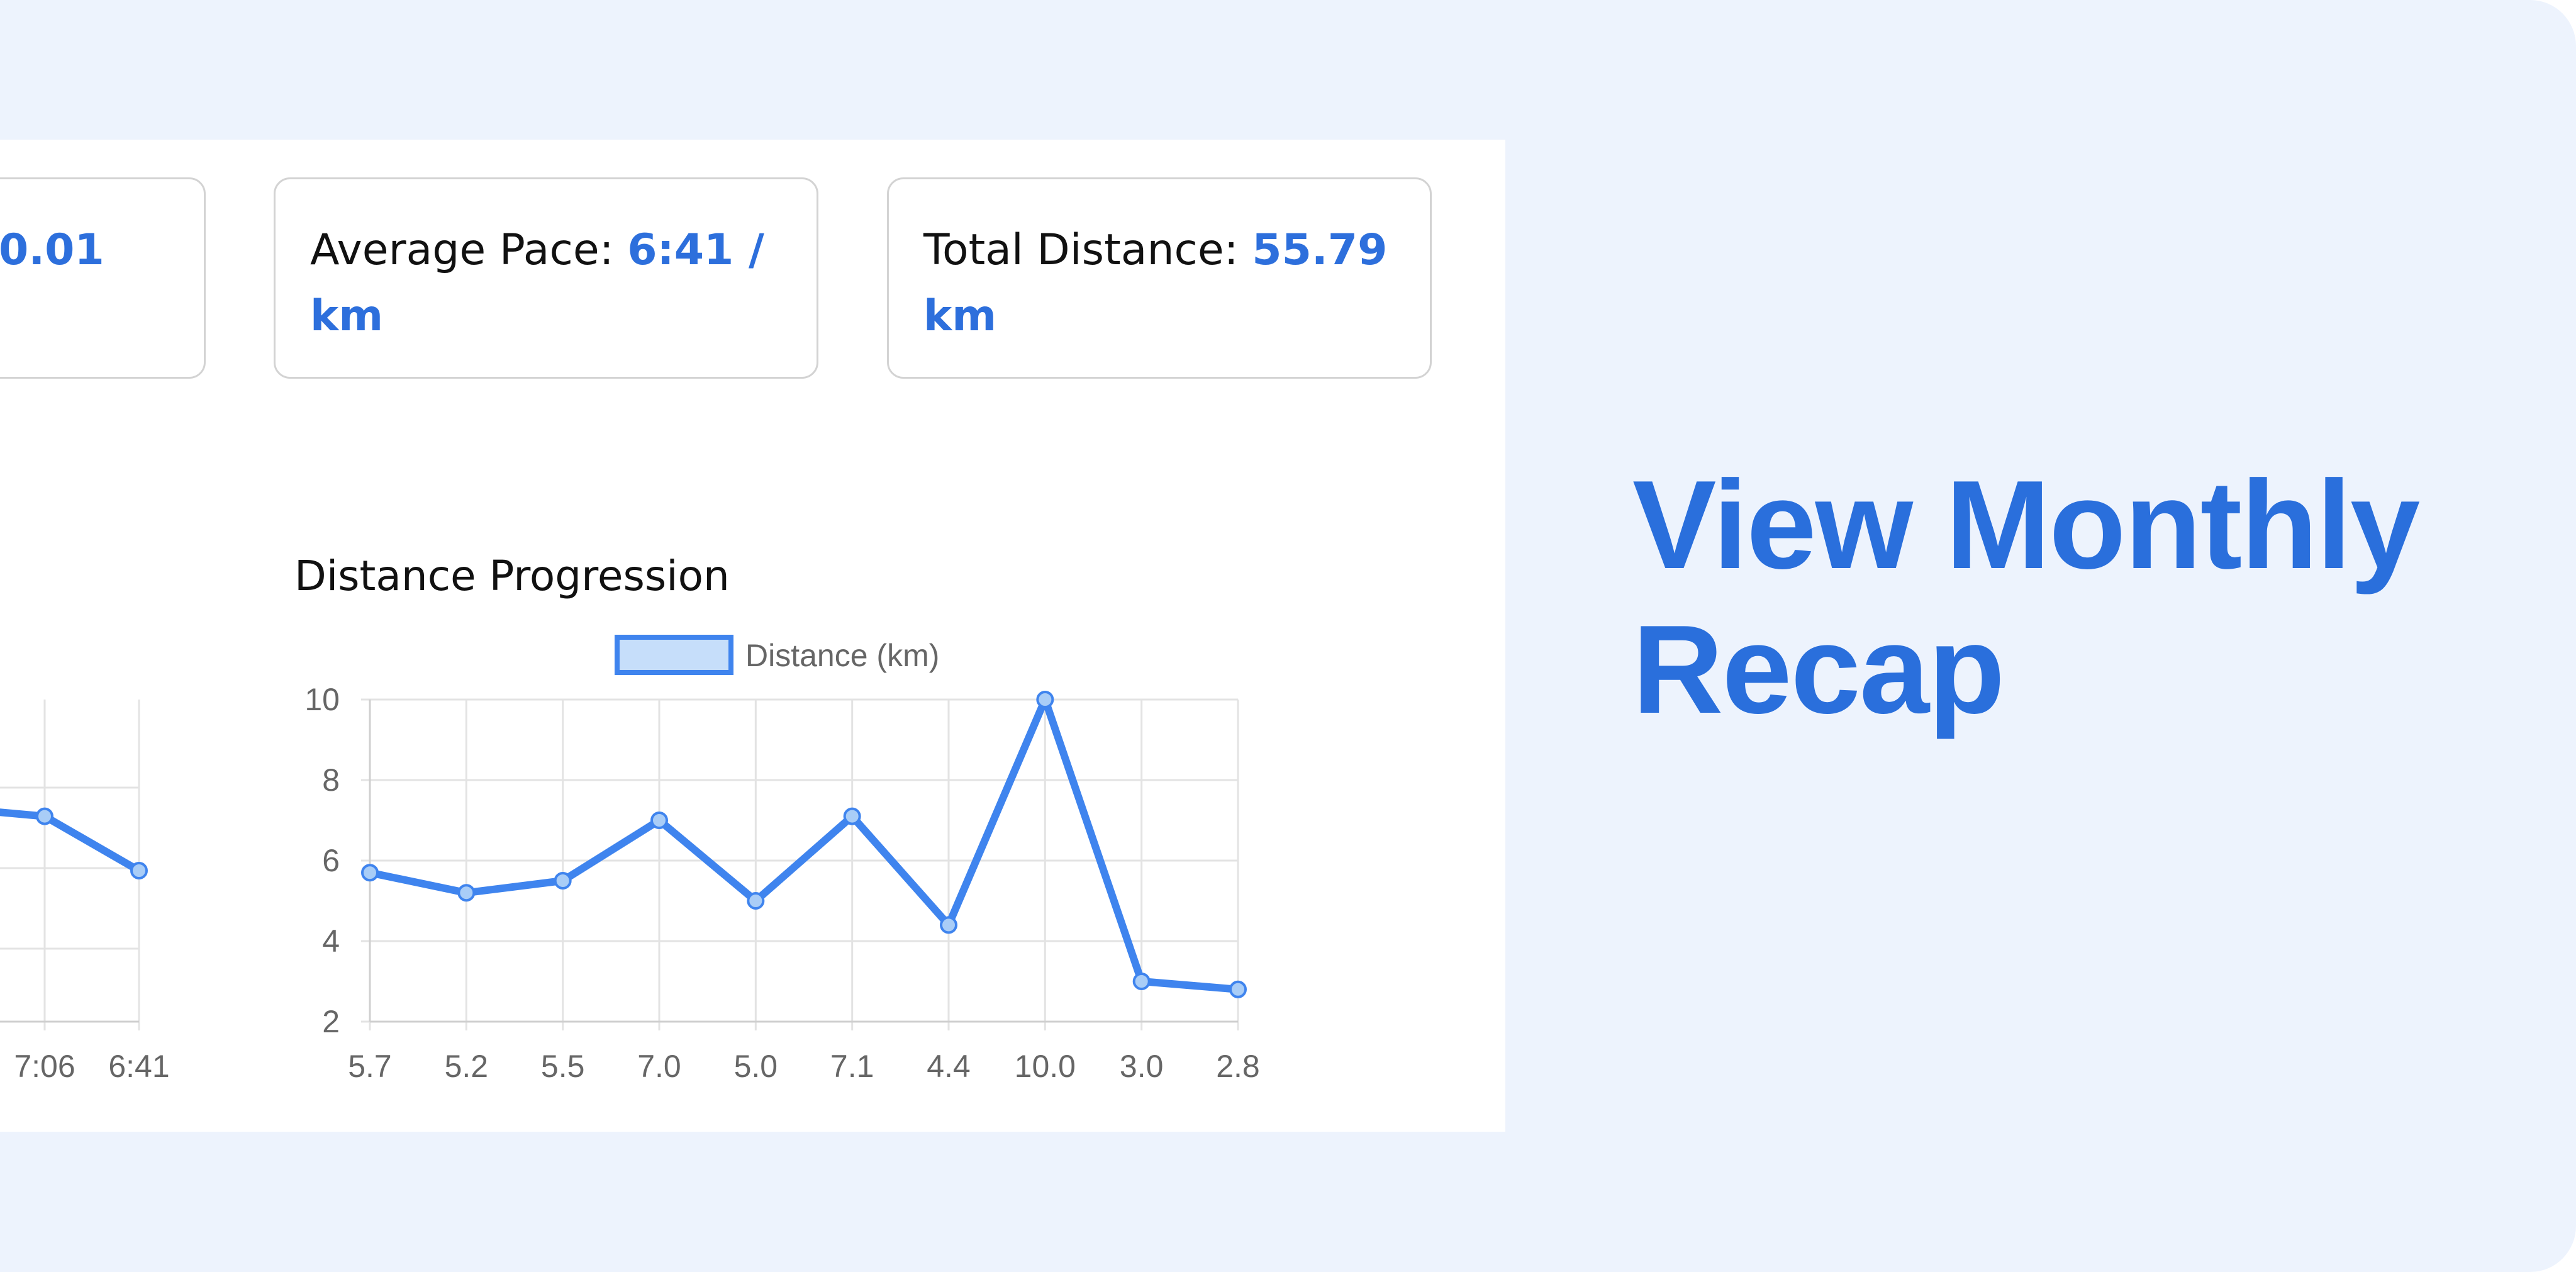 This screenshot has height=1272, width=2576. Describe the element at coordinates (331, 1021) in the screenshot. I see `y-tick-label: 2` at that location.